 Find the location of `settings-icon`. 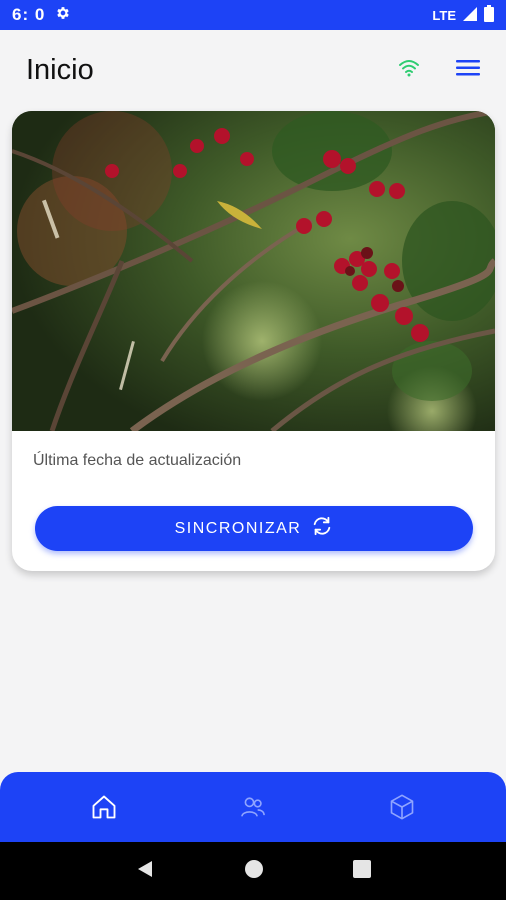

settings-icon is located at coordinates (63, 15).